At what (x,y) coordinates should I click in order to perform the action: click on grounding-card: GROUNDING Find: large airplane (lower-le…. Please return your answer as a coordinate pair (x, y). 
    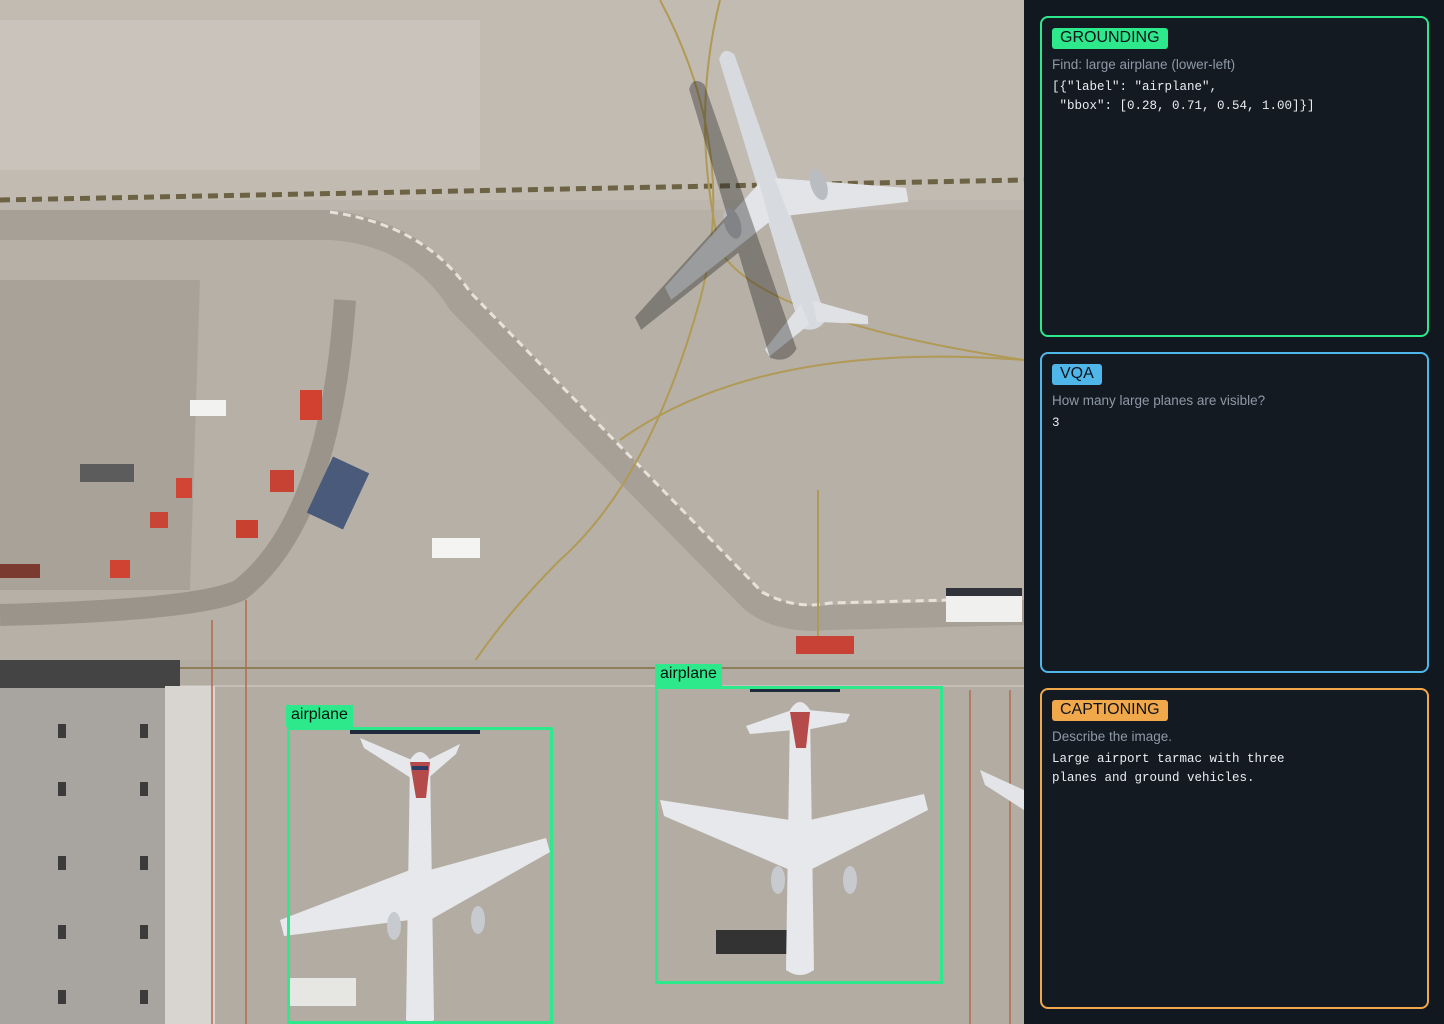
    Looking at the image, I should click on (1234, 176).